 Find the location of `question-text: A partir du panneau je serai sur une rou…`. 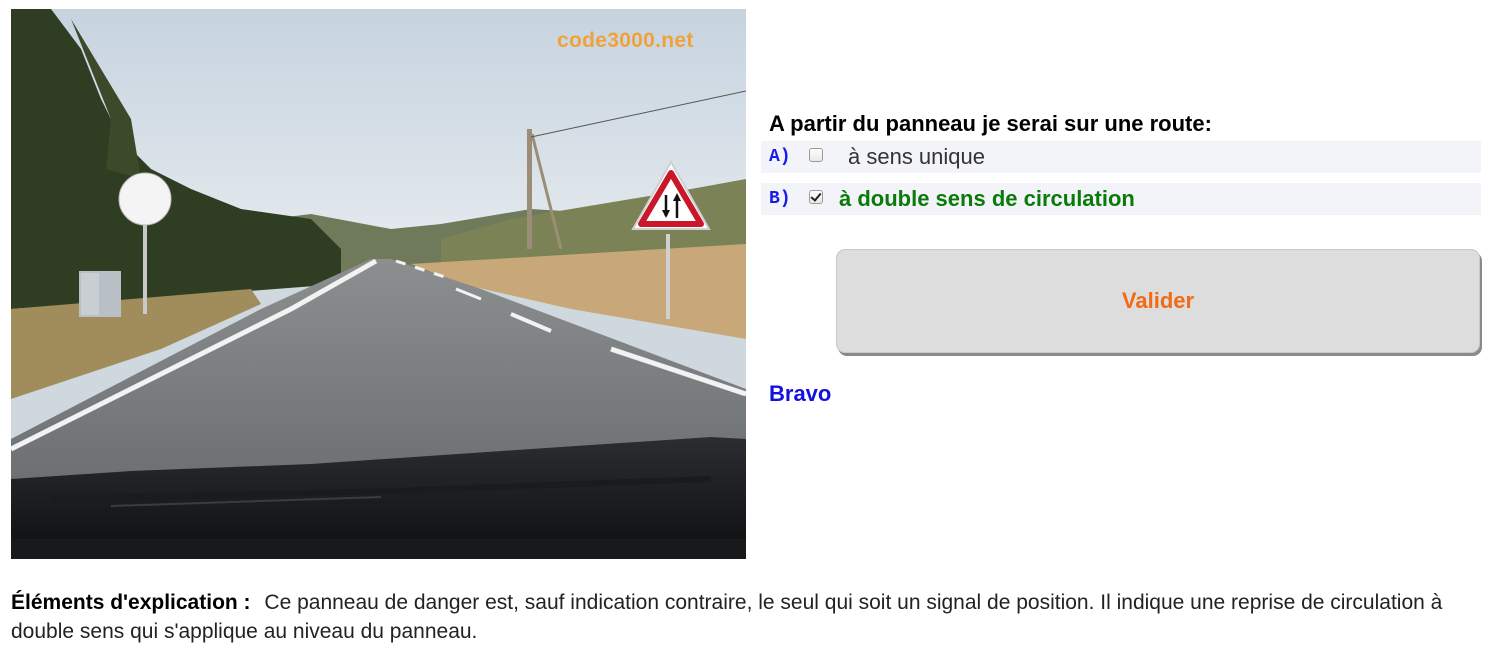

question-text: A partir du panneau je serai sur une rou… is located at coordinates (990, 123).